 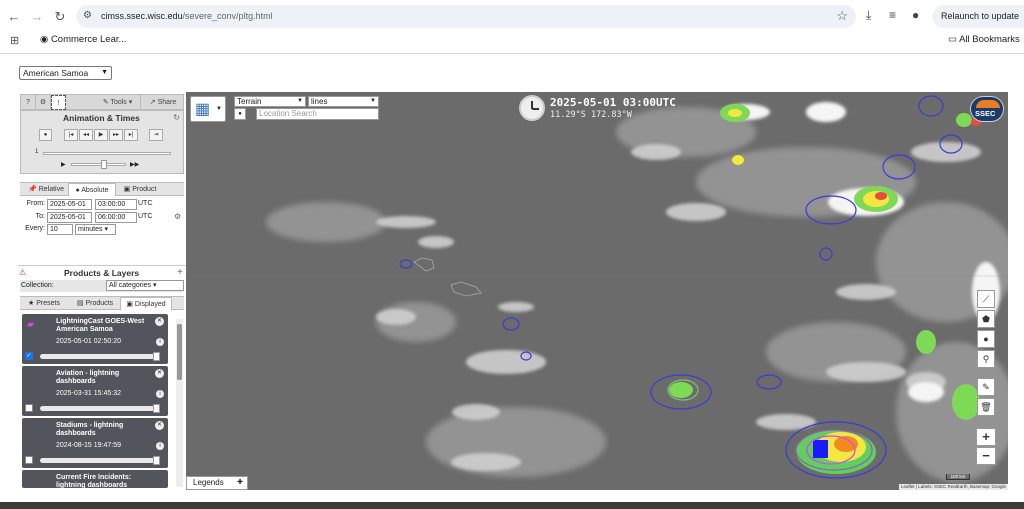 I want to click on add-icon: +, so click(x=180, y=272).